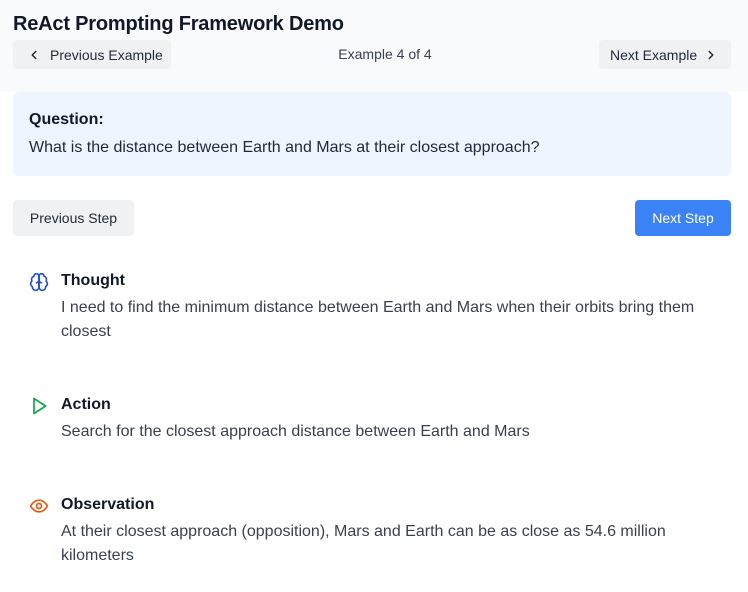 The image size is (748, 592). What do you see at coordinates (40, 406) in the screenshot?
I see `play-icon` at bounding box center [40, 406].